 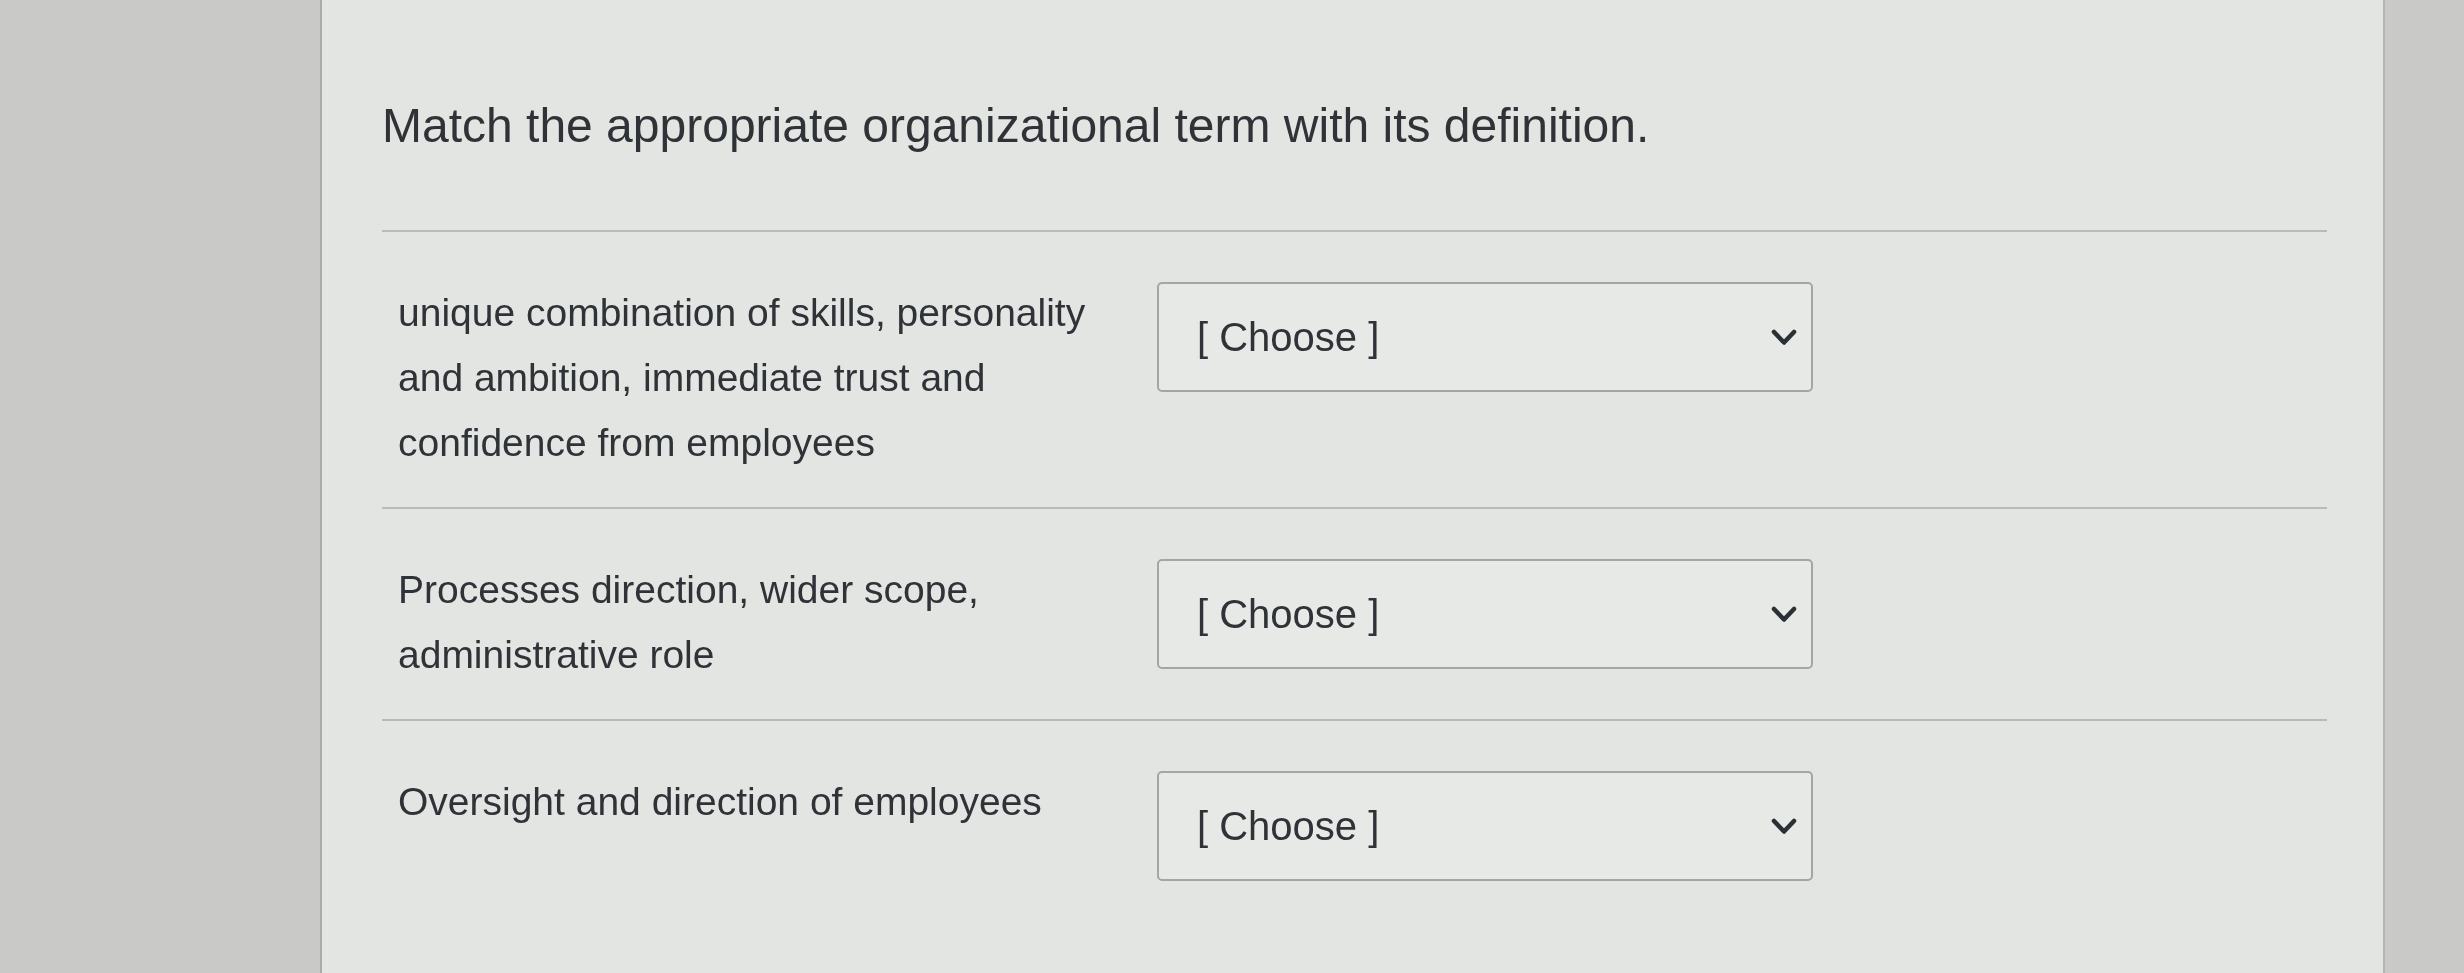 I want to click on definition-text: Oversight and direction of employees, so click(x=720, y=802).